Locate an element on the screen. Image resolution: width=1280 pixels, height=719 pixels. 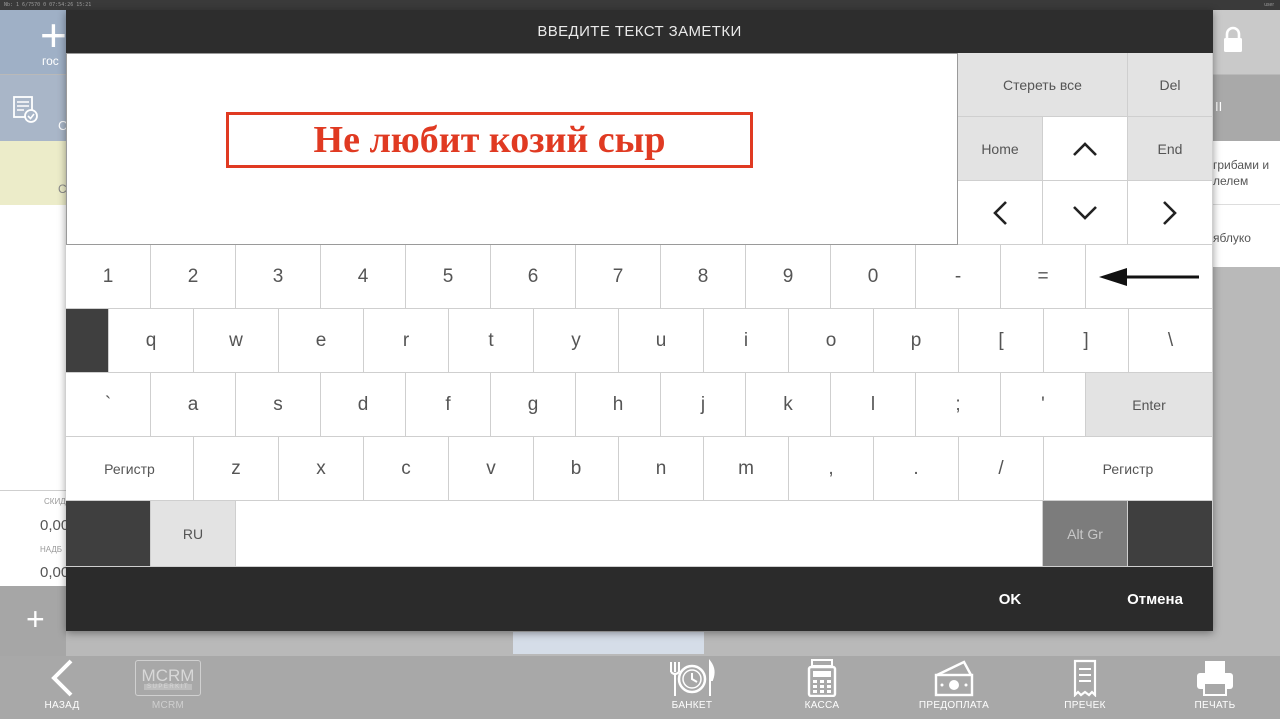
menu-item-2: яблуко is located at coordinates (1246, 236).